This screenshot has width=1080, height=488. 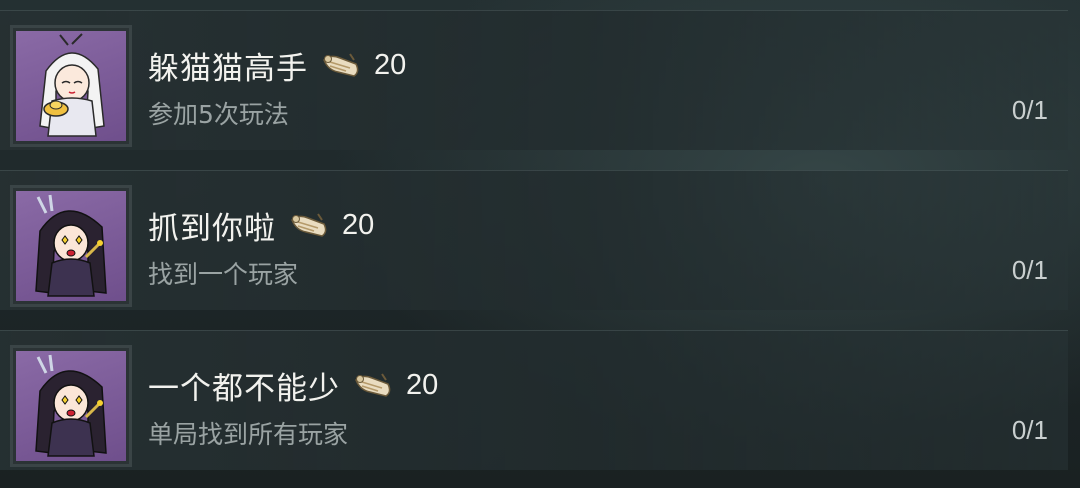 I want to click on achievement-title: 抓到你啦, so click(x=212, y=228).